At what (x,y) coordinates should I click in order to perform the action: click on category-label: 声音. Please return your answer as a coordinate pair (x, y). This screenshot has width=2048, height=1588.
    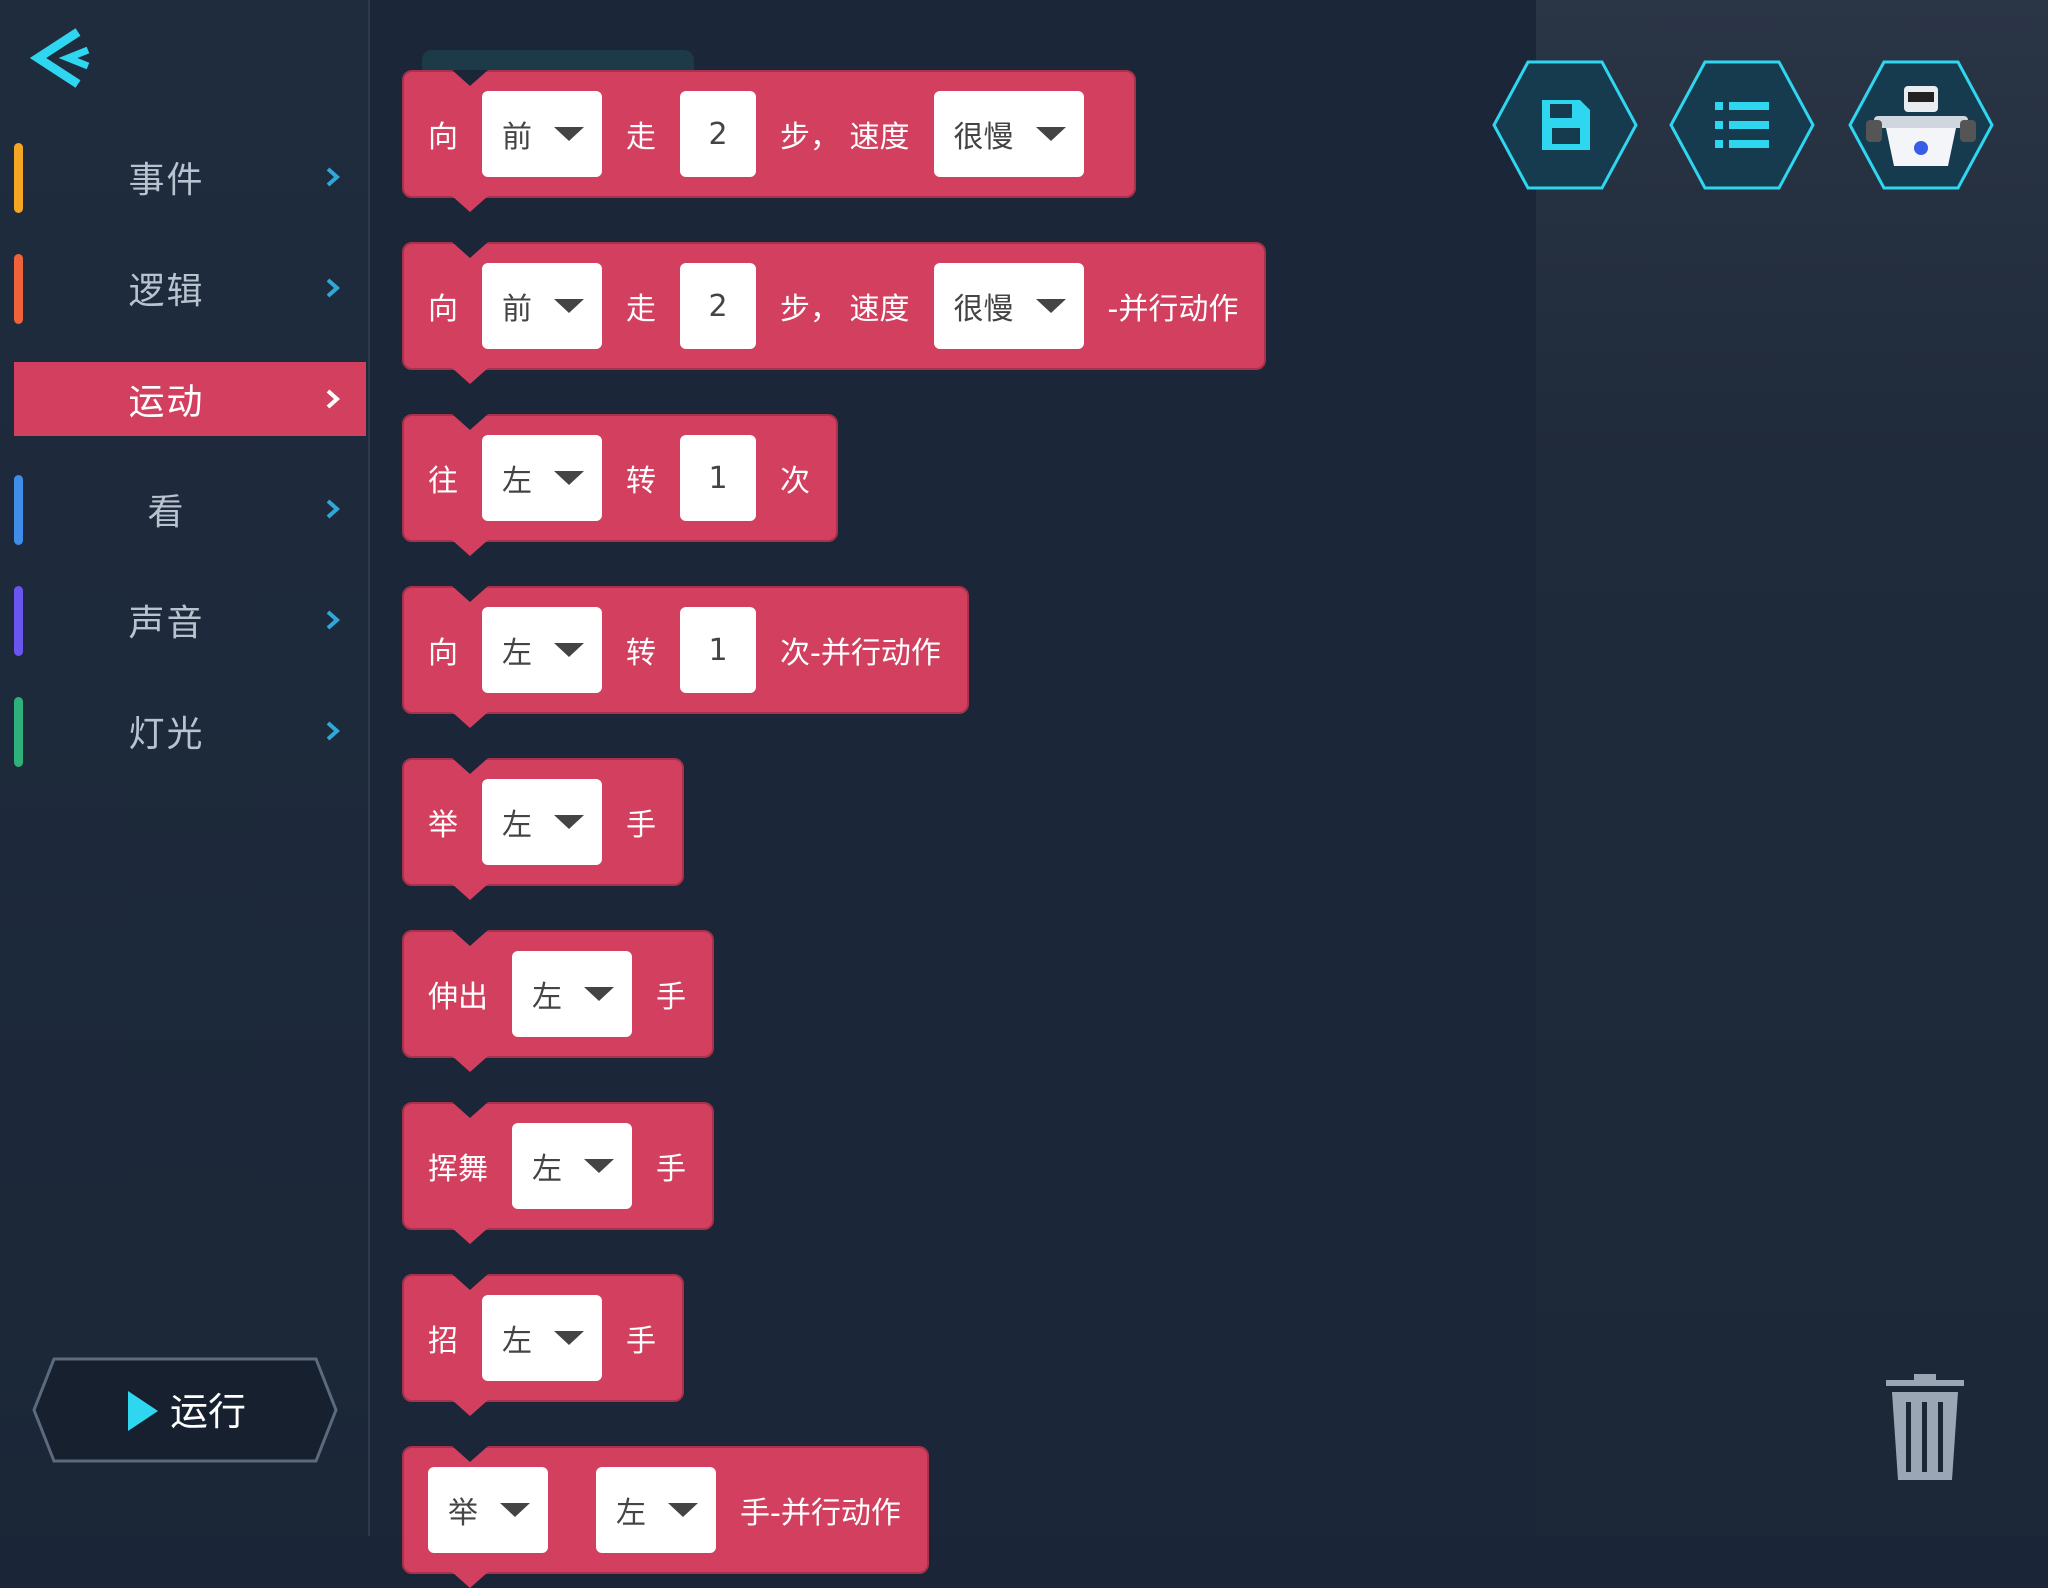
    Looking at the image, I should click on (166, 623).